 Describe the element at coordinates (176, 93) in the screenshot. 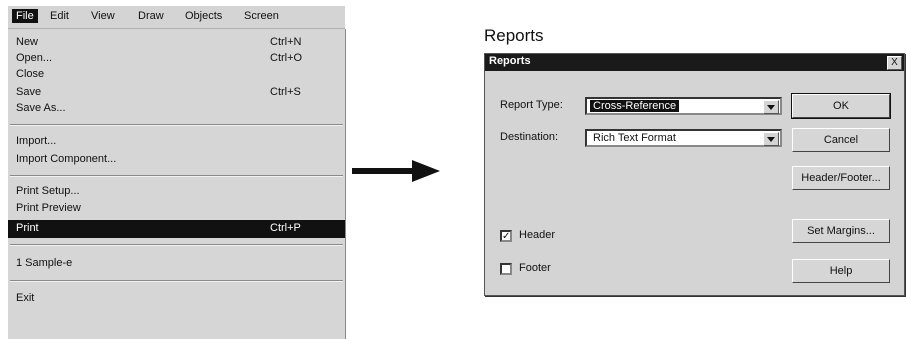

I see `menu-item-save: Save Ctrl+S` at that location.